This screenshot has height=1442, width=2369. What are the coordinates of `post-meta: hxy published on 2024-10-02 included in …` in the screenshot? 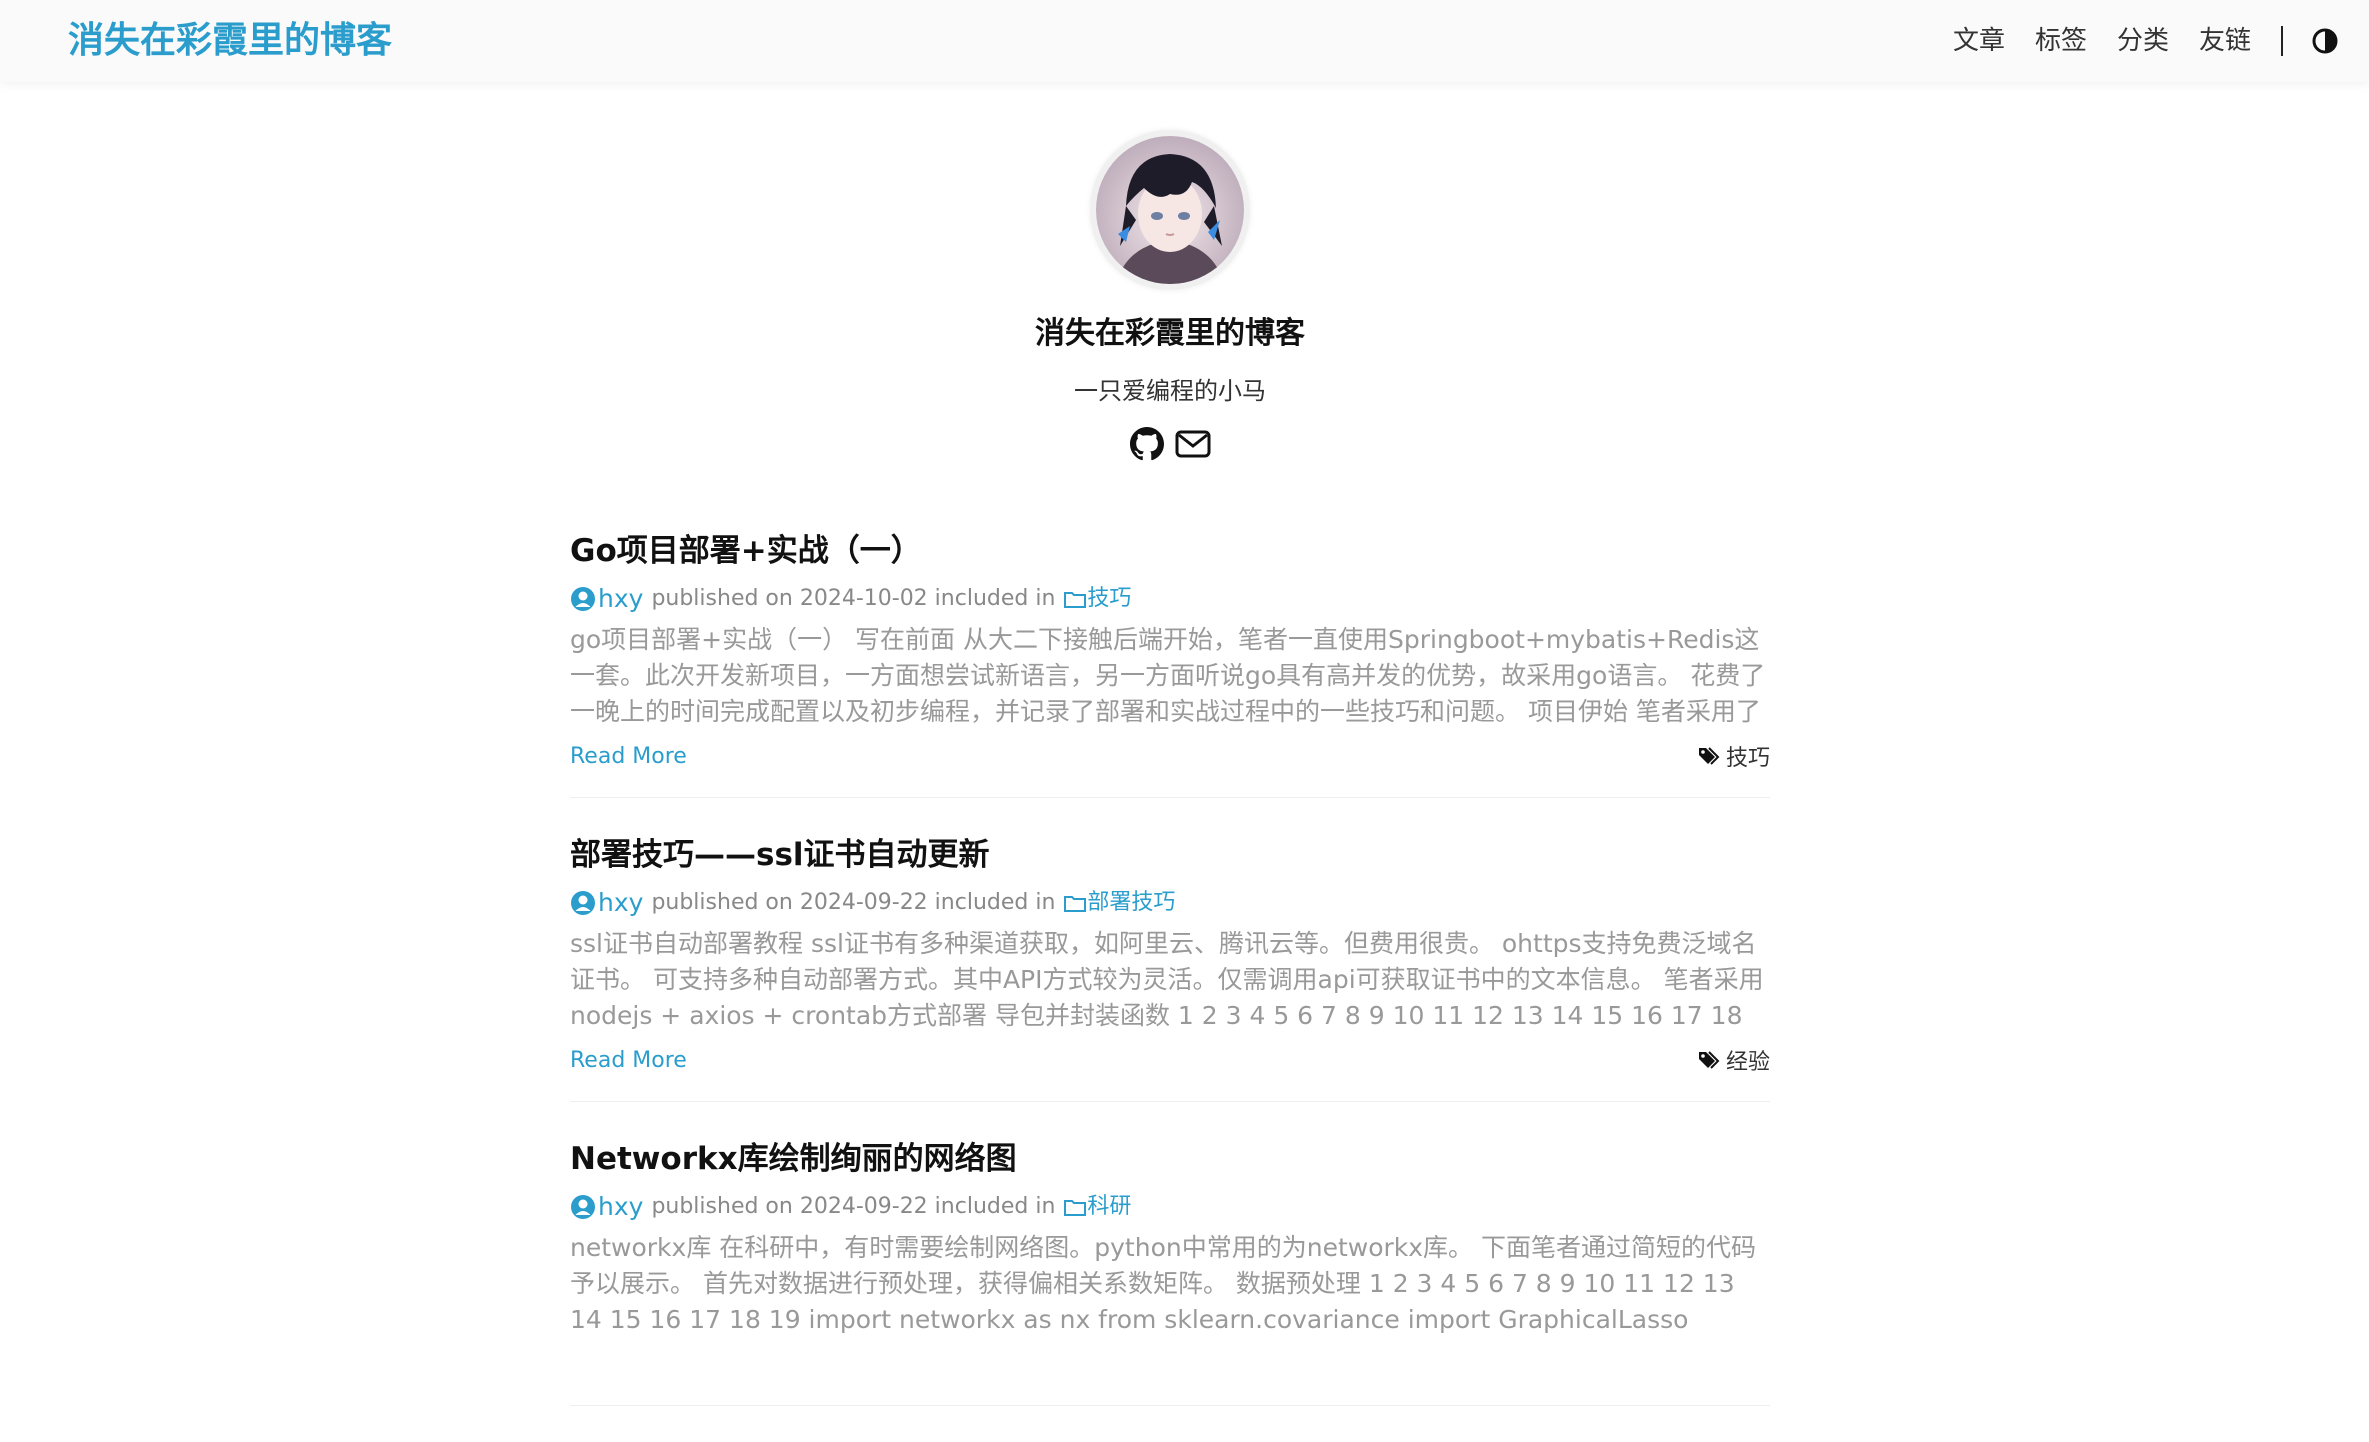 It's located at (1170, 599).